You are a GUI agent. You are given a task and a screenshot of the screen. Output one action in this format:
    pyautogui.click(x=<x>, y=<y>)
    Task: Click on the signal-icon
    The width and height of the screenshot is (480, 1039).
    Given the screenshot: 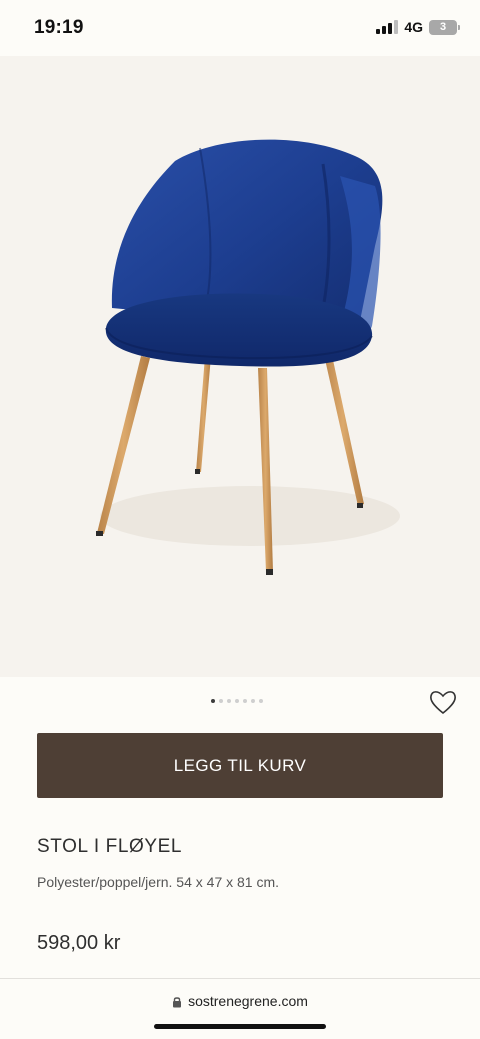 What is the action you would take?
    pyautogui.click(x=387, y=27)
    